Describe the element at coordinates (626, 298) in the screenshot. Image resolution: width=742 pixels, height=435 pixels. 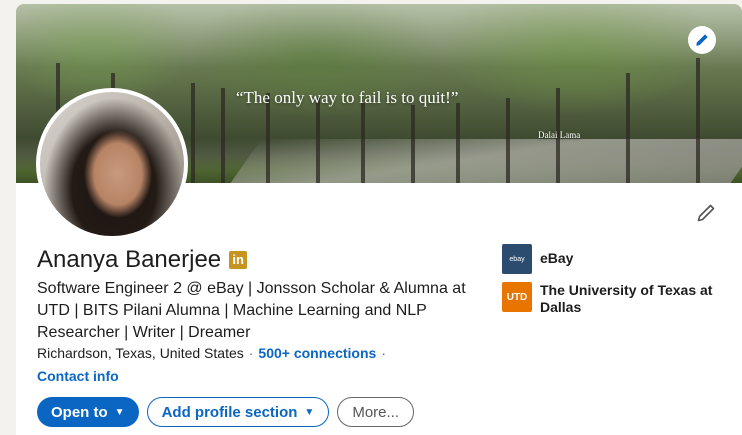
I see `experience-name: The University of Texas at Dallas` at that location.